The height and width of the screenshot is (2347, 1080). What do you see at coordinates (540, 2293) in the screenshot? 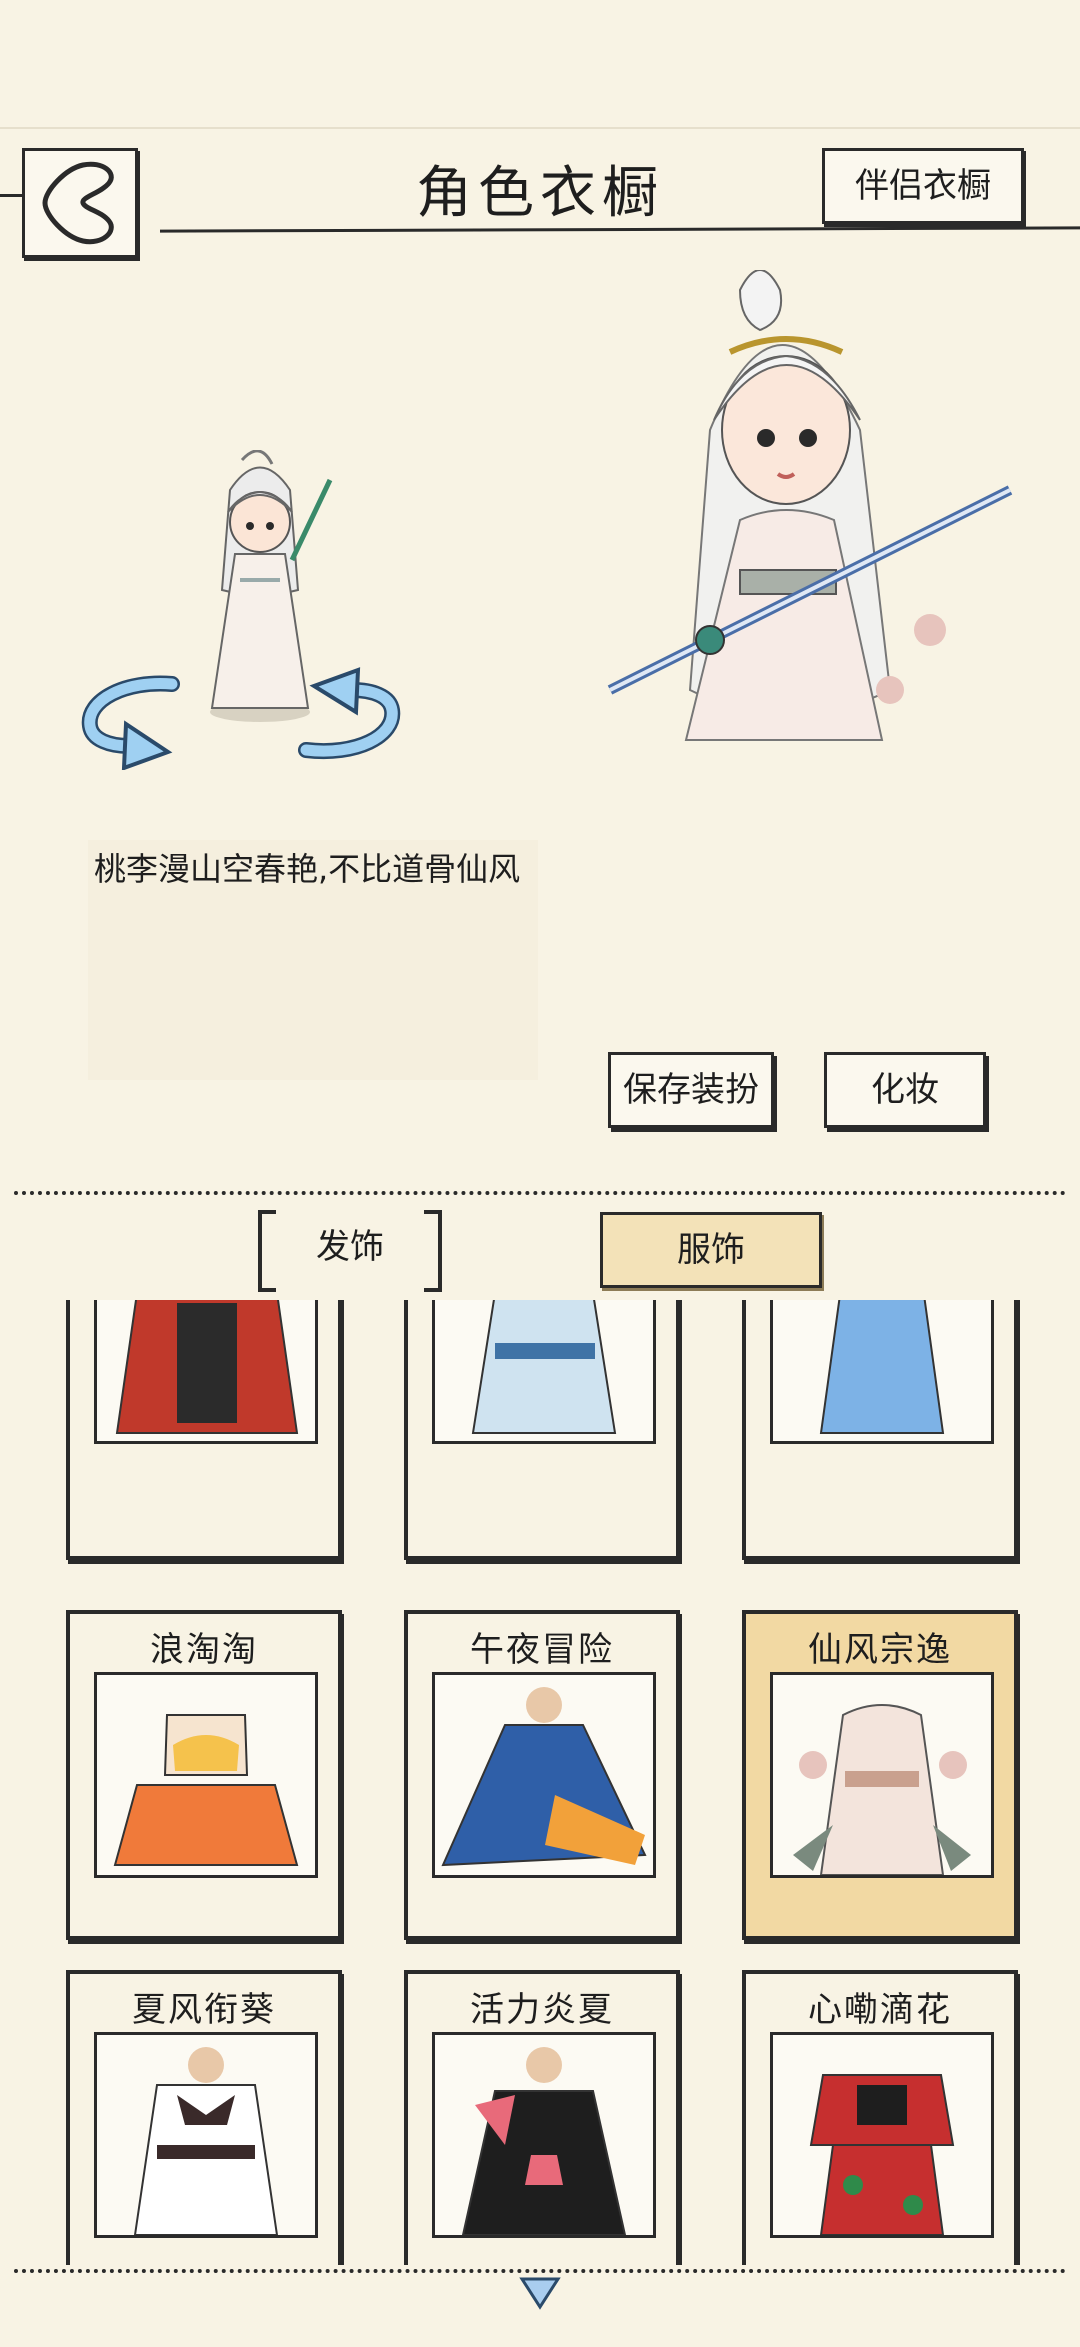
I see `scroll-down-triangle-icon` at bounding box center [540, 2293].